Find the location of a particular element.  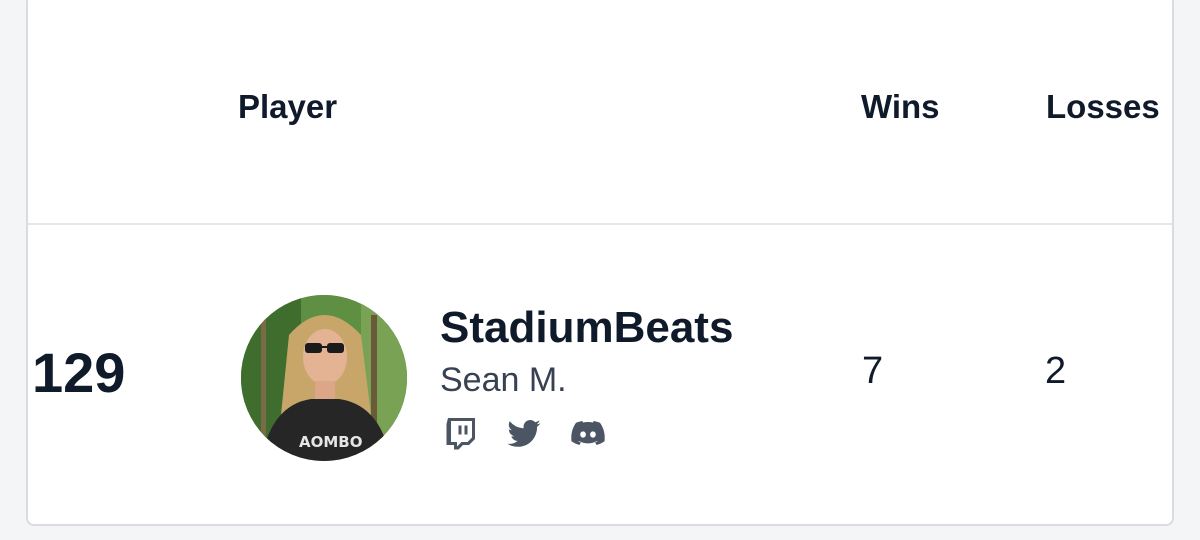

header-player: Player is located at coordinates (287, 107).